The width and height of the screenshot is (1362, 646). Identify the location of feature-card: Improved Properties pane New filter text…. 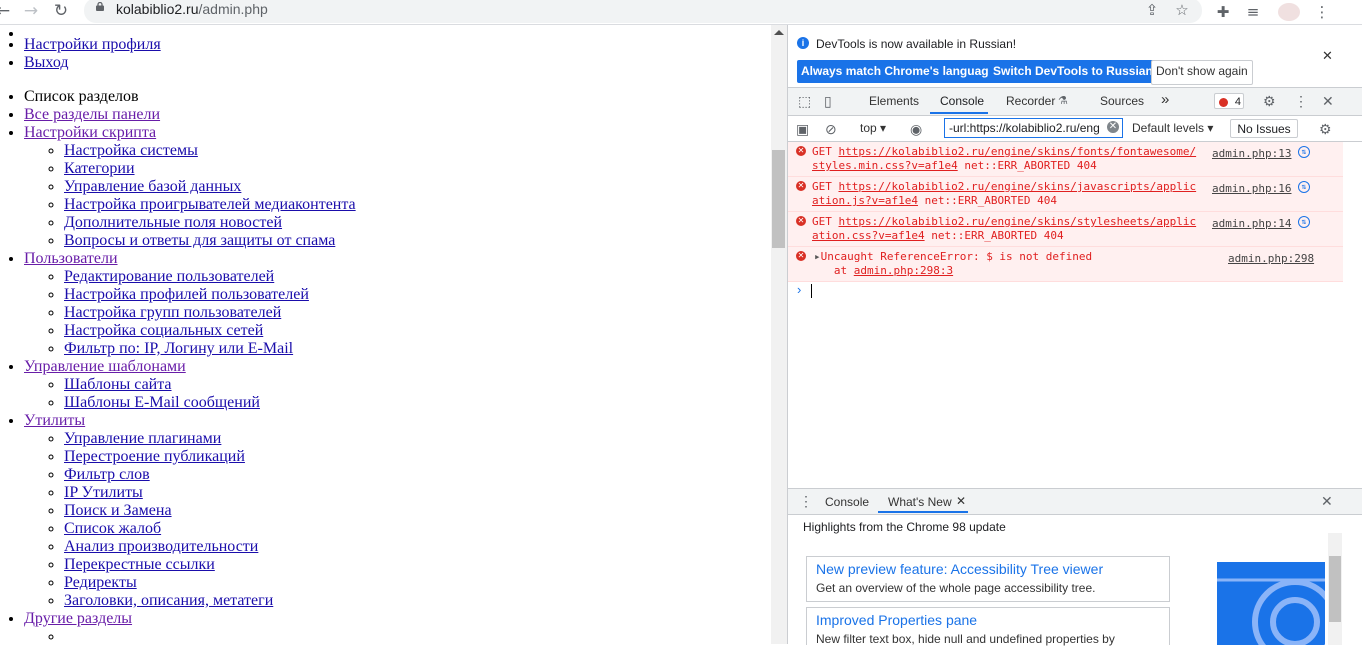
(988, 626).